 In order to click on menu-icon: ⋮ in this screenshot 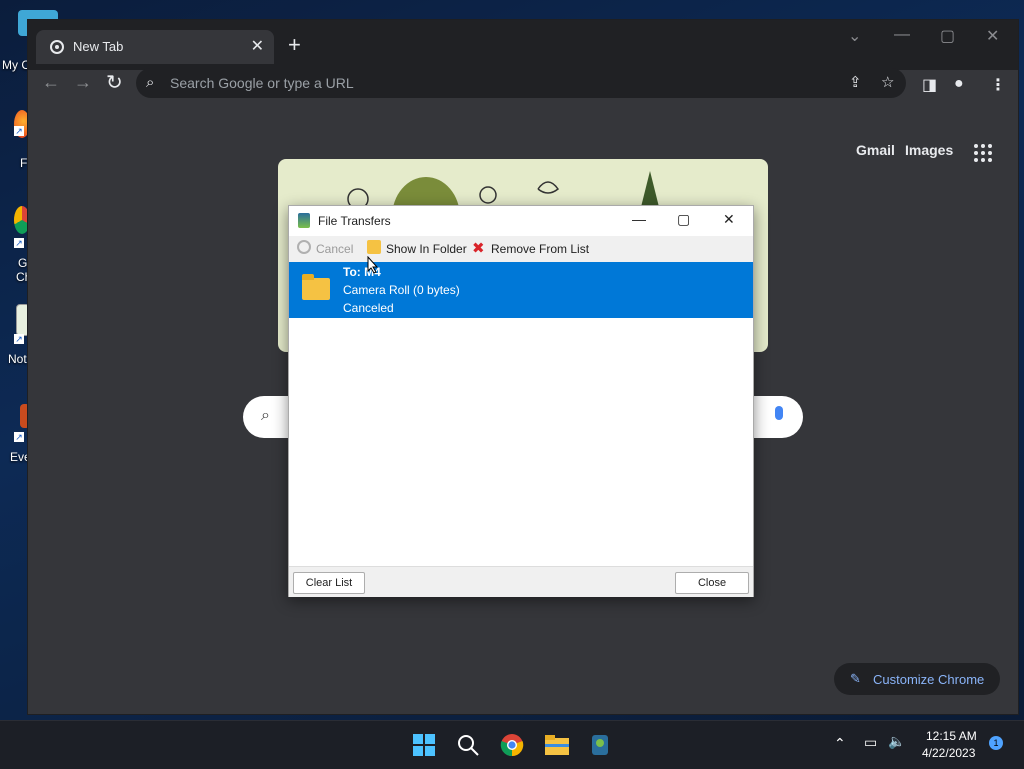, I will do `click(998, 85)`.